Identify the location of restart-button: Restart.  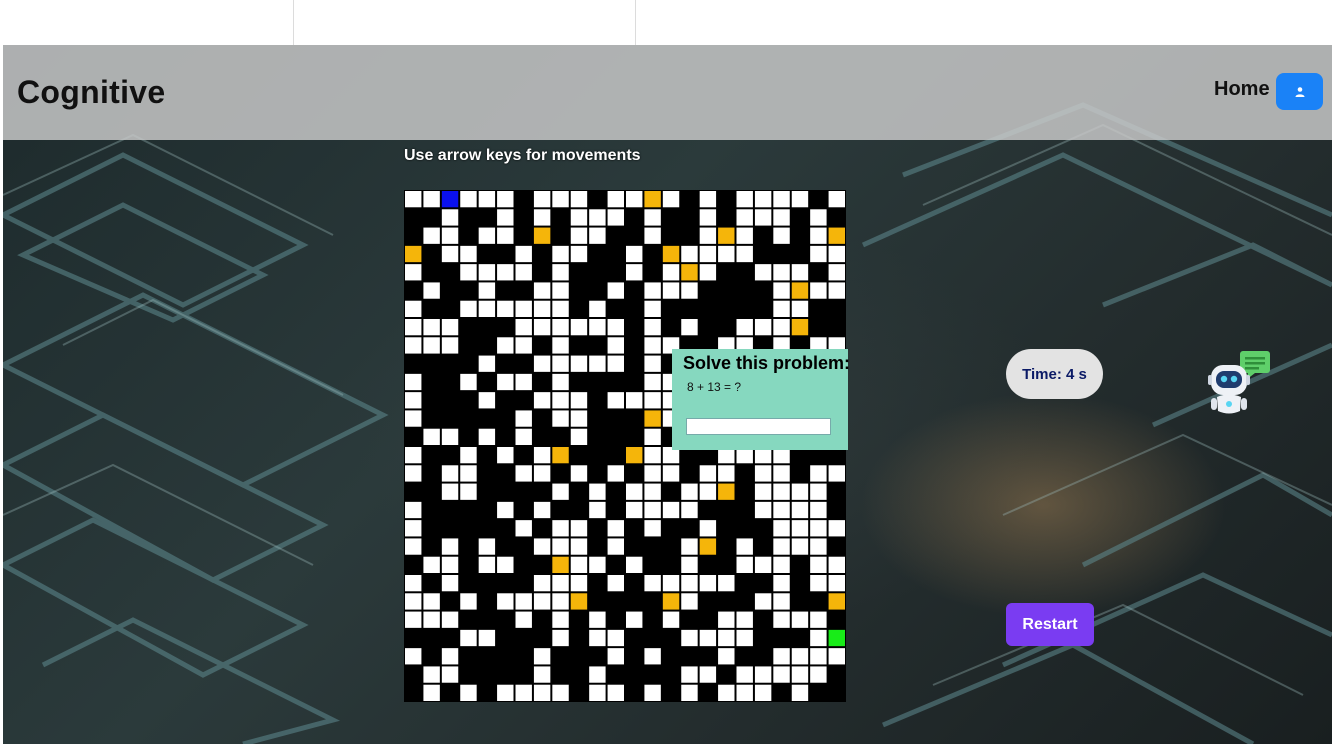
(1050, 624).